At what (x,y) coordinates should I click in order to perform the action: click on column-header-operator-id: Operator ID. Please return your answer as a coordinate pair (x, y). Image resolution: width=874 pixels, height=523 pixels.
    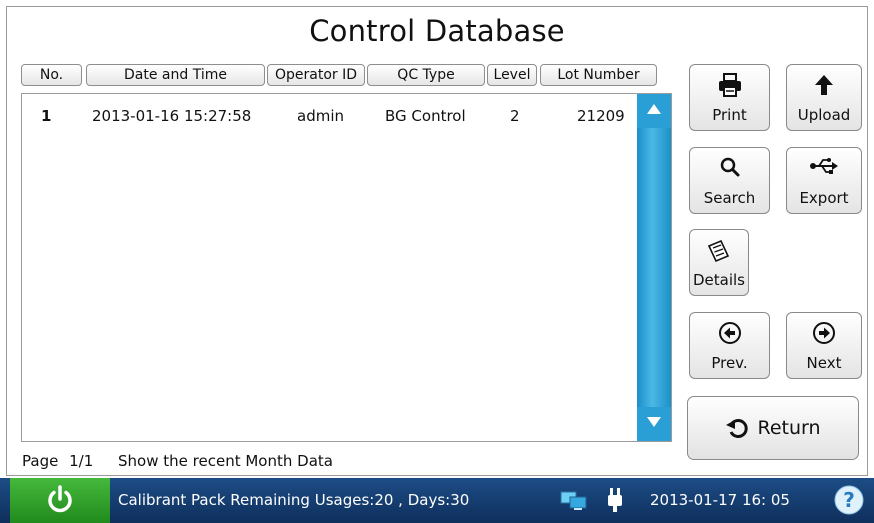
    Looking at the image, I should click on (316, 75).